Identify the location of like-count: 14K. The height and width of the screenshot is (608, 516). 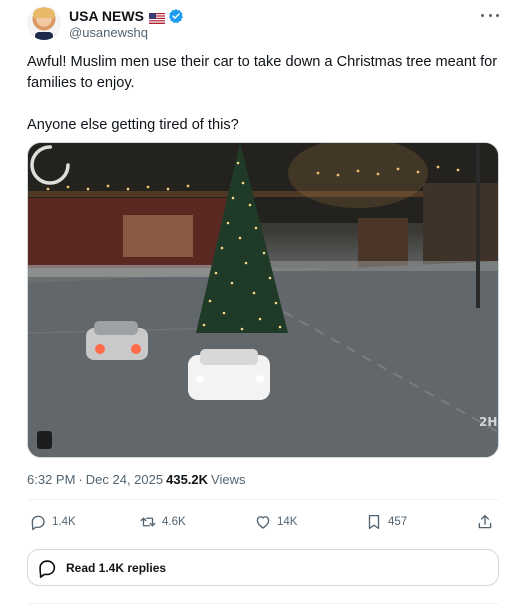
(287, 522).